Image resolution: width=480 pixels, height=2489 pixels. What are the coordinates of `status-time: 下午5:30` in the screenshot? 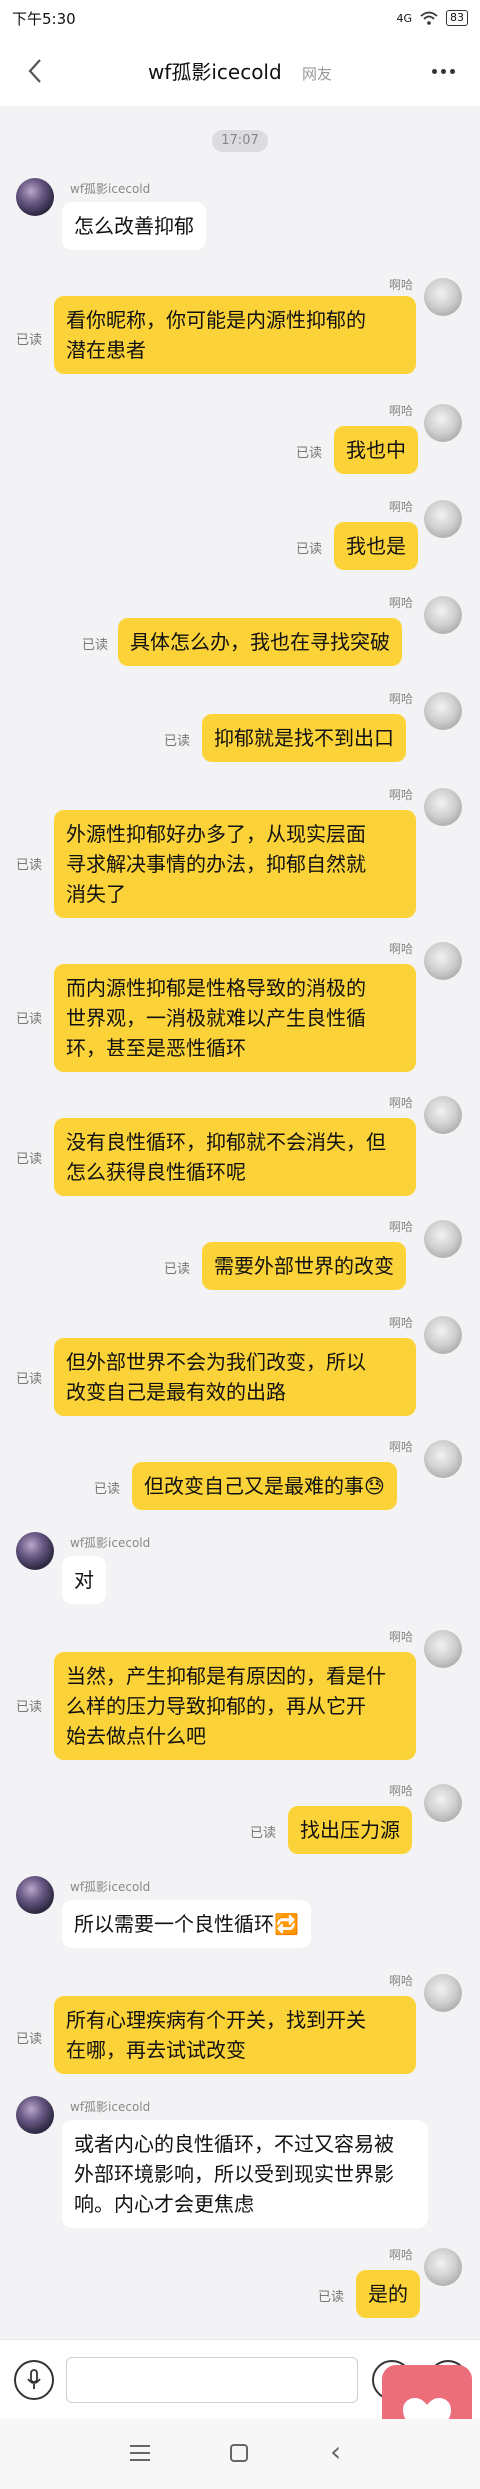 It's located at (44, 18).